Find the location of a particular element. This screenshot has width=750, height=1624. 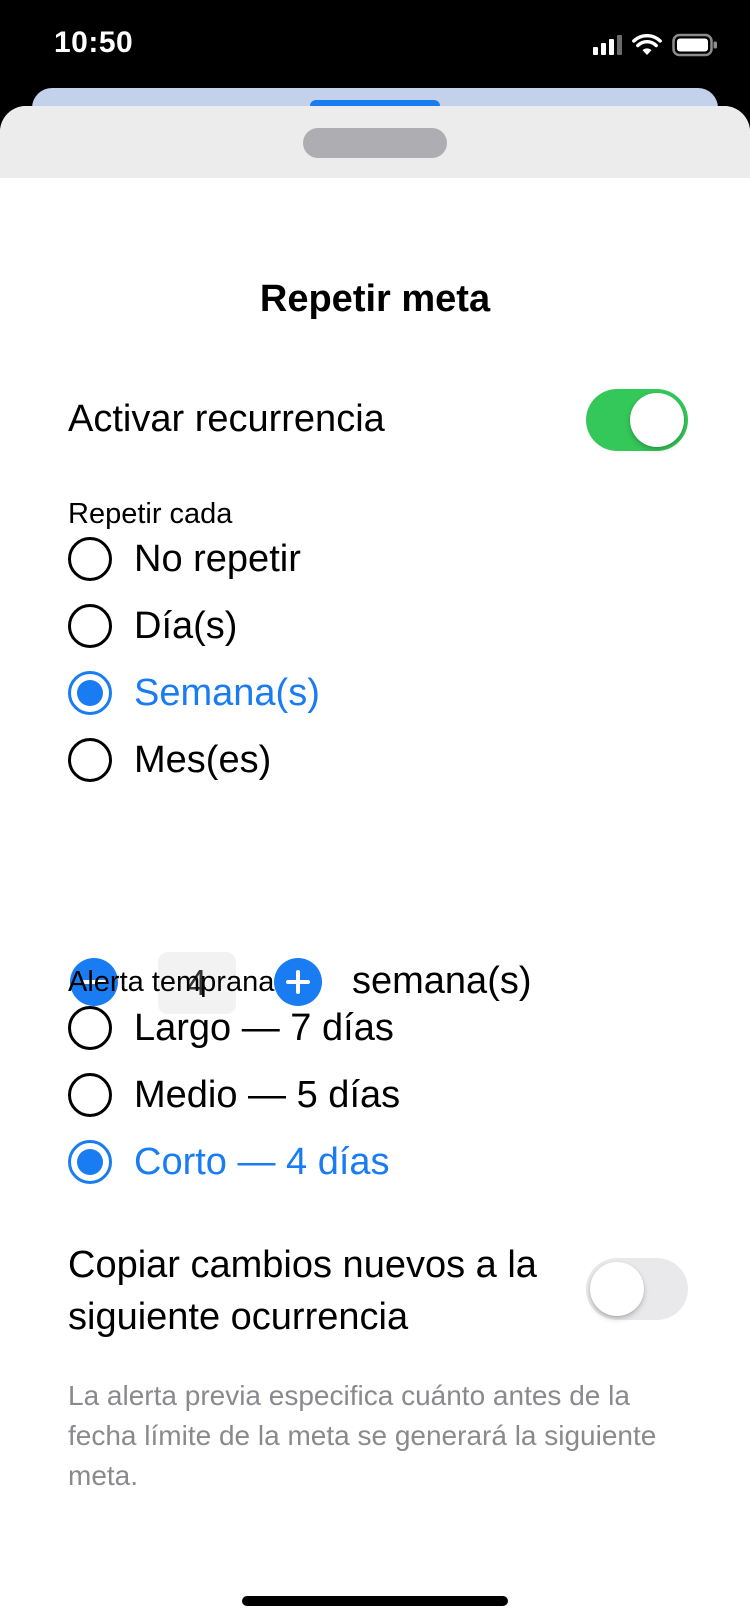

radio-label: No repetir is located at coordinates (217, 558).